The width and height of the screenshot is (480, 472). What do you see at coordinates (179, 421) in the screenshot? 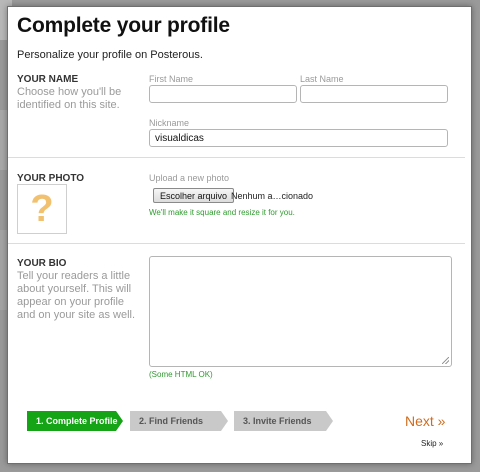
I see `step-find-friends: 2. Find Friends` at bounding box center [179, 421].